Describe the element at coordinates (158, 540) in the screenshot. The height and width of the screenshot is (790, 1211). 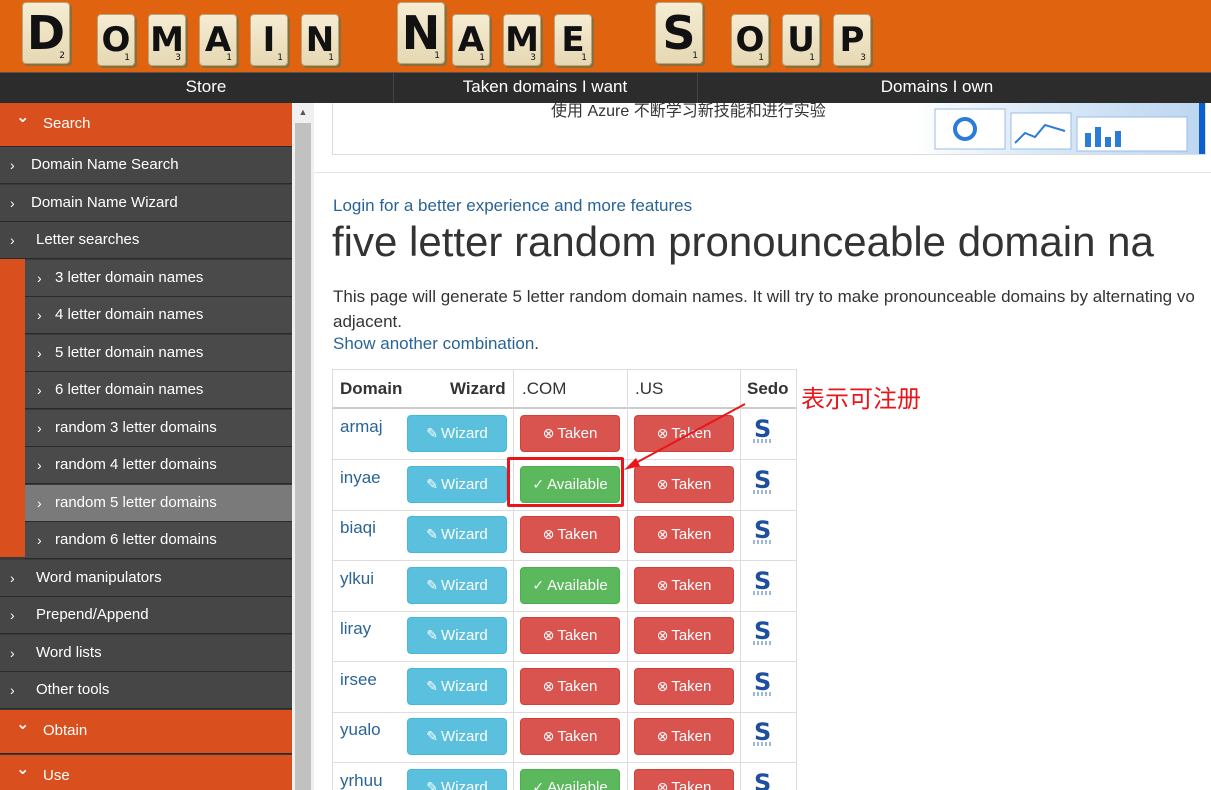
I see `sidebar-subitem-random-6-letter-domains: › random 6 letter domains` at that location.